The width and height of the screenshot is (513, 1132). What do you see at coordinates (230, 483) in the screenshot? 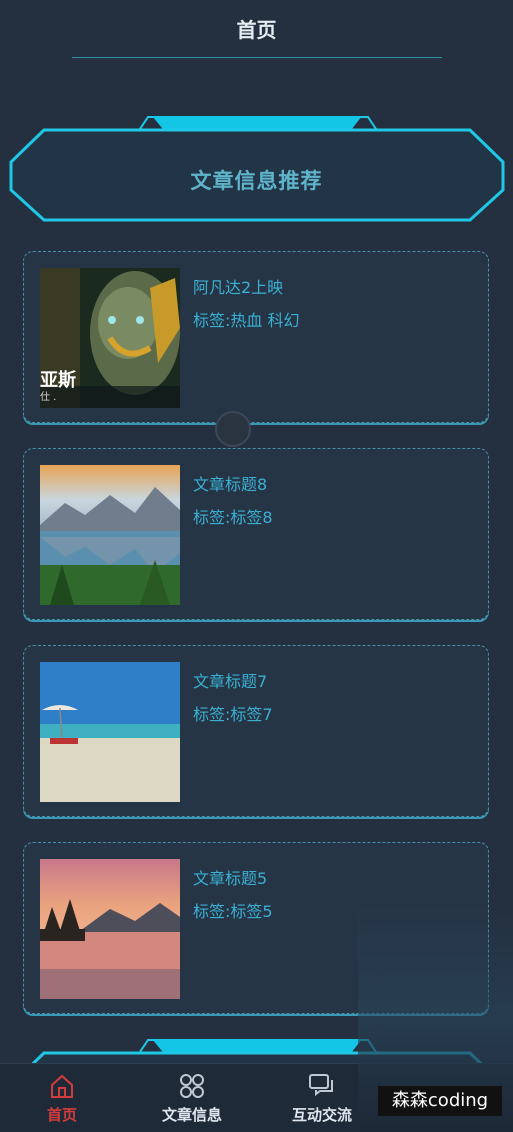
I see `article-title: 文章标题8` at bounding box center [230, 483].